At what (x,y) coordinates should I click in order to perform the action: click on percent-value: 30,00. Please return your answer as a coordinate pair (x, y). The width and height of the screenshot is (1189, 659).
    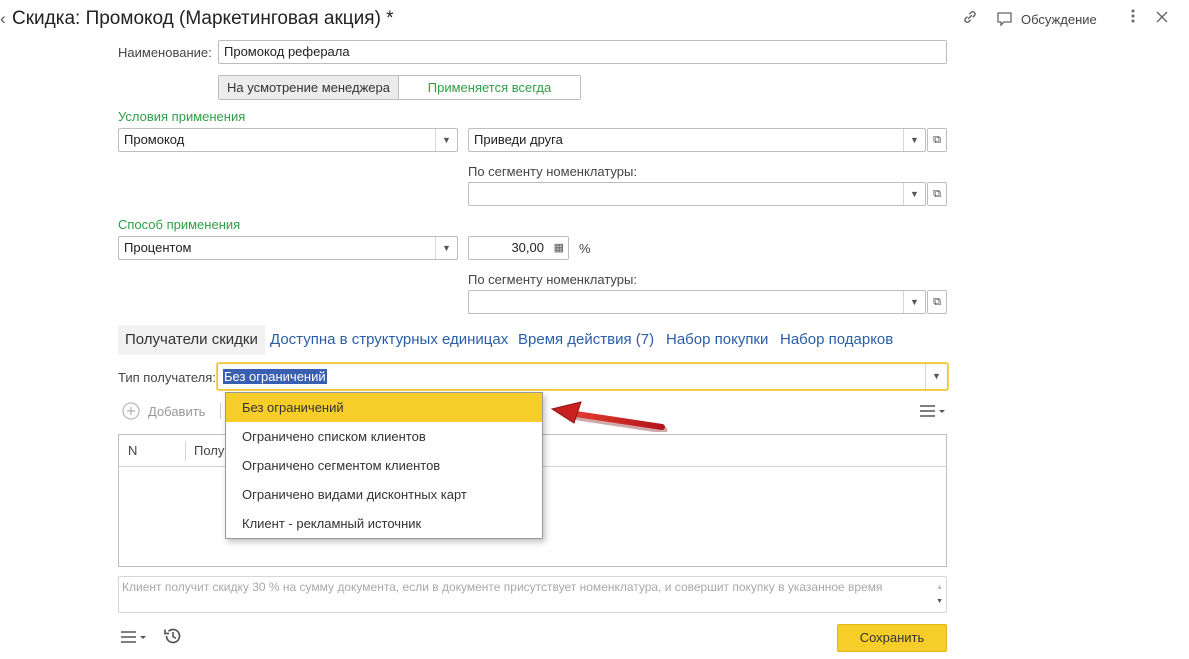
    Looking at the image, I should click on (527, 247).